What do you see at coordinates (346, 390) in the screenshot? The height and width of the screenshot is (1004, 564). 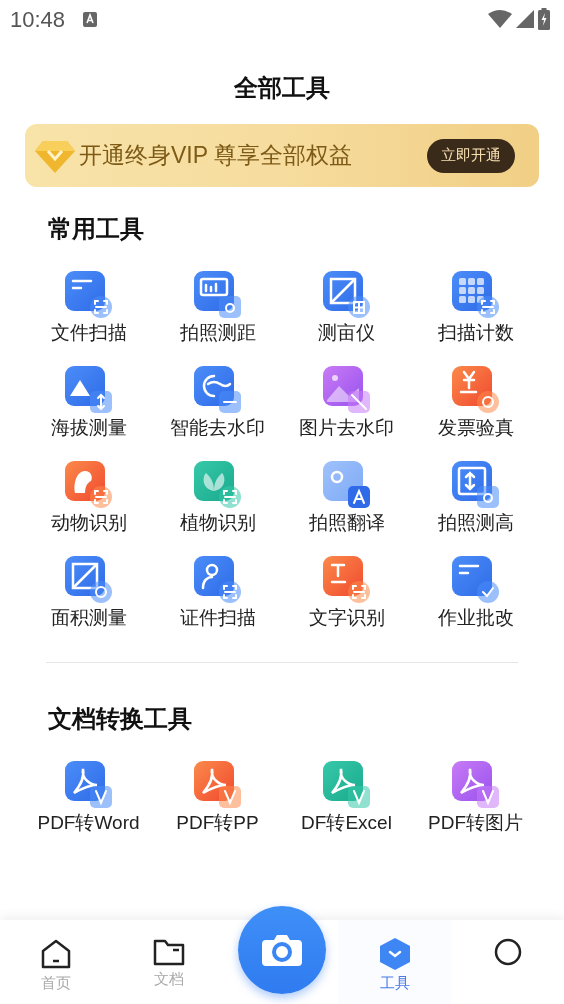 I see `image-icon` at bounding box center [346, 390].